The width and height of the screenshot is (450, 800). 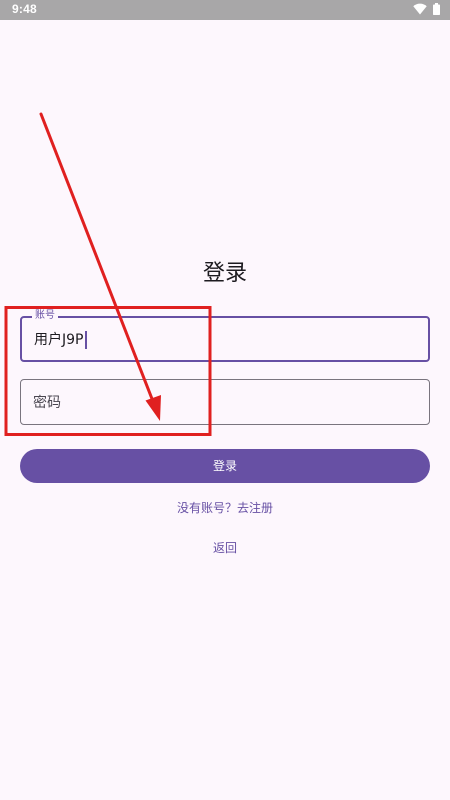 I want to click on status-bar: 9:48, so click(x=225, y=10).